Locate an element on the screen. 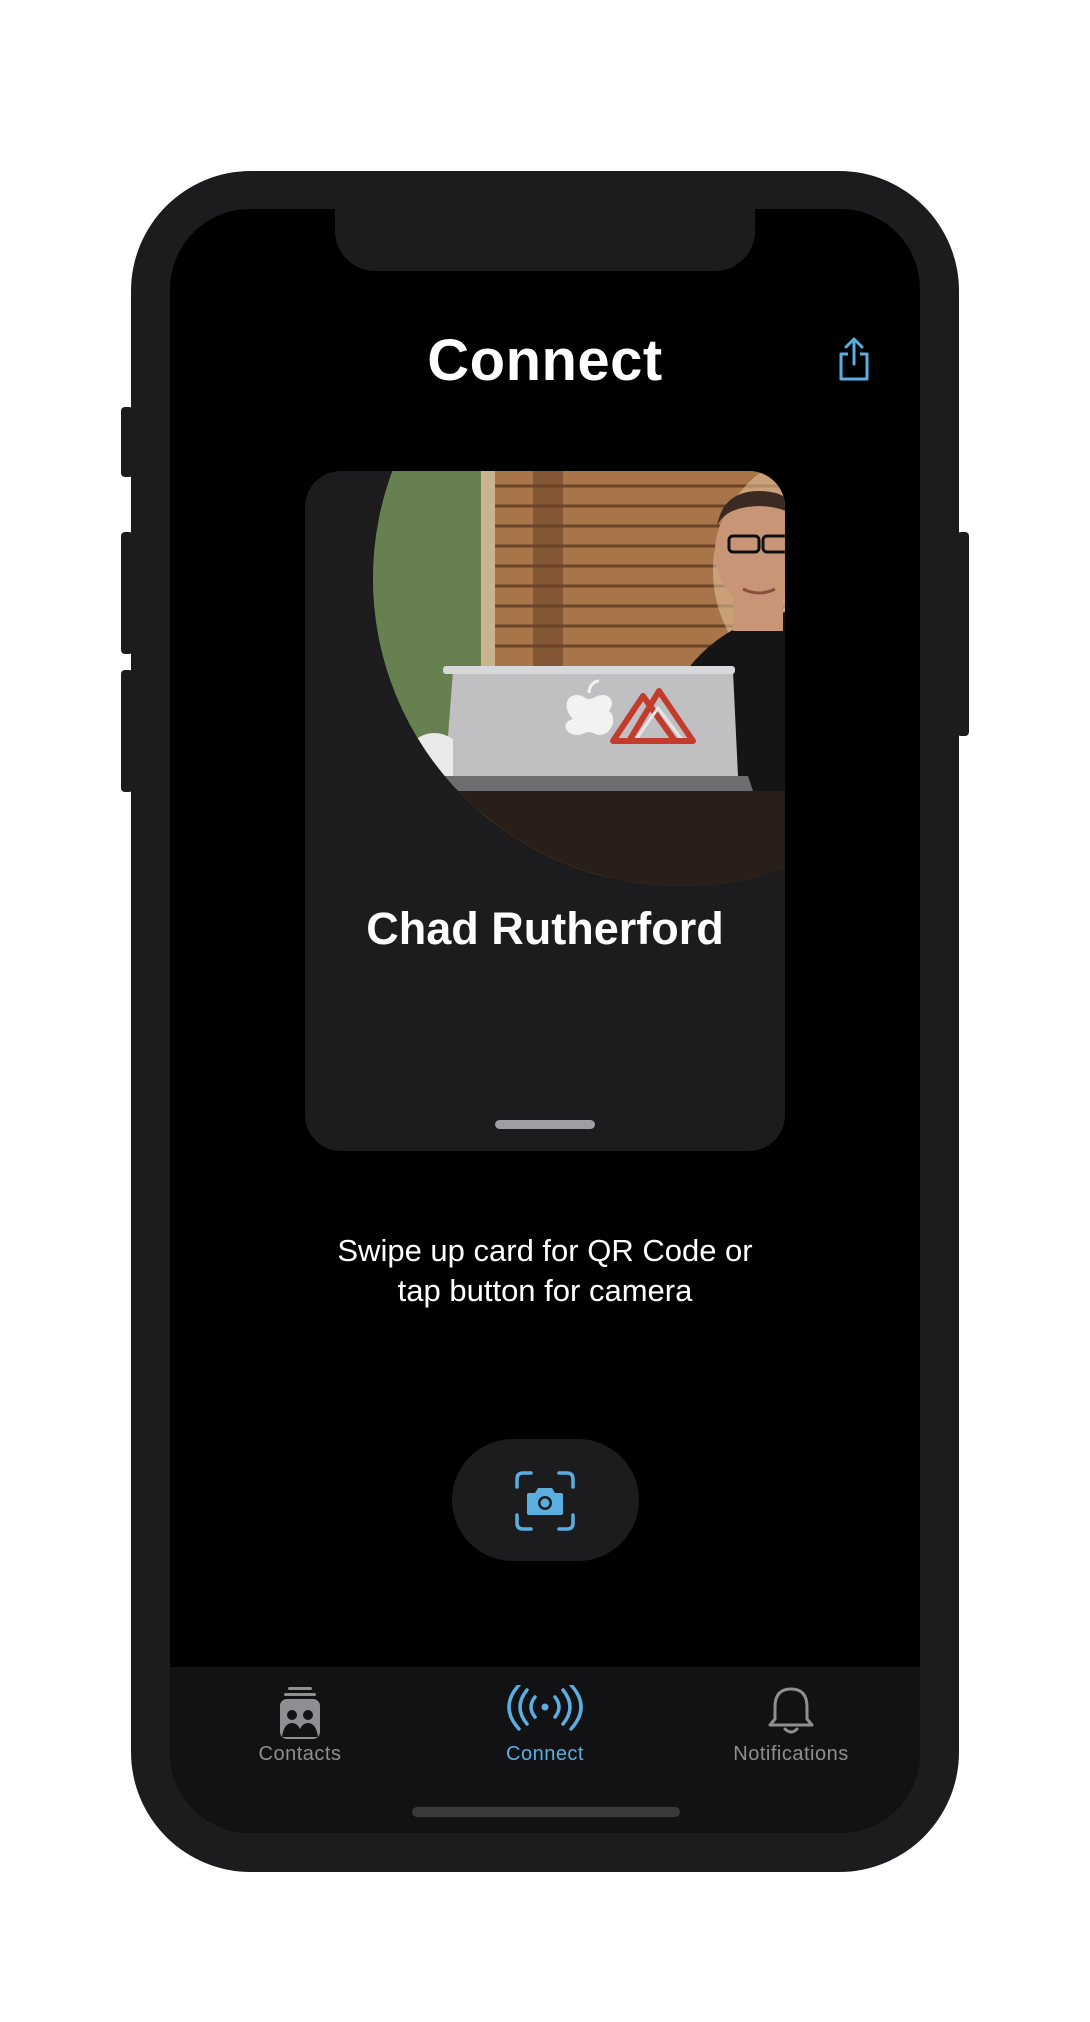 This screenshot has height=2022, width=1090. contact-card: Chad Rutherford is located at coordinates (545, 811).